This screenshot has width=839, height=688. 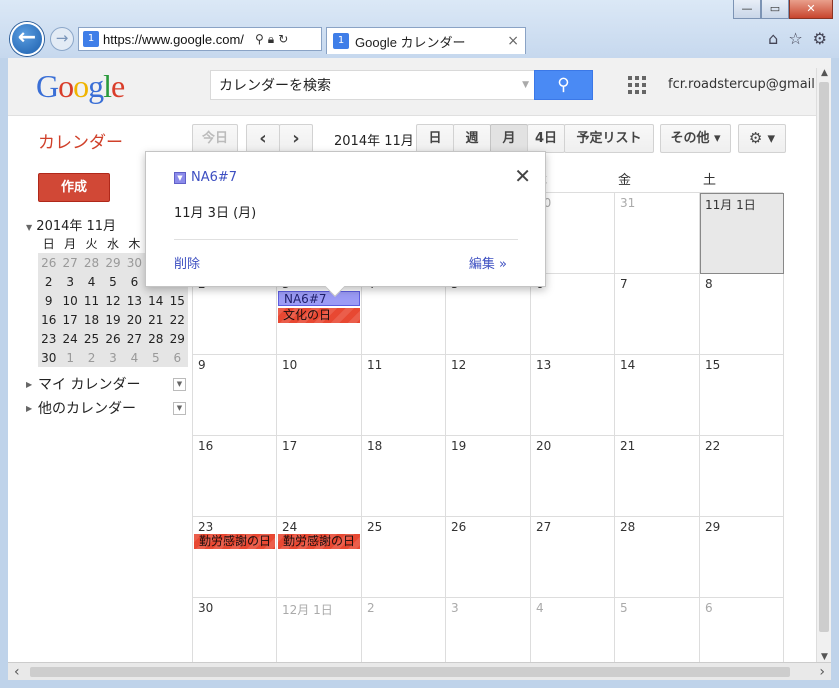 What do you see at coordinates (572, 444) in the screenshot?
I see `day-number: 20` at bounding box center [572, 444].